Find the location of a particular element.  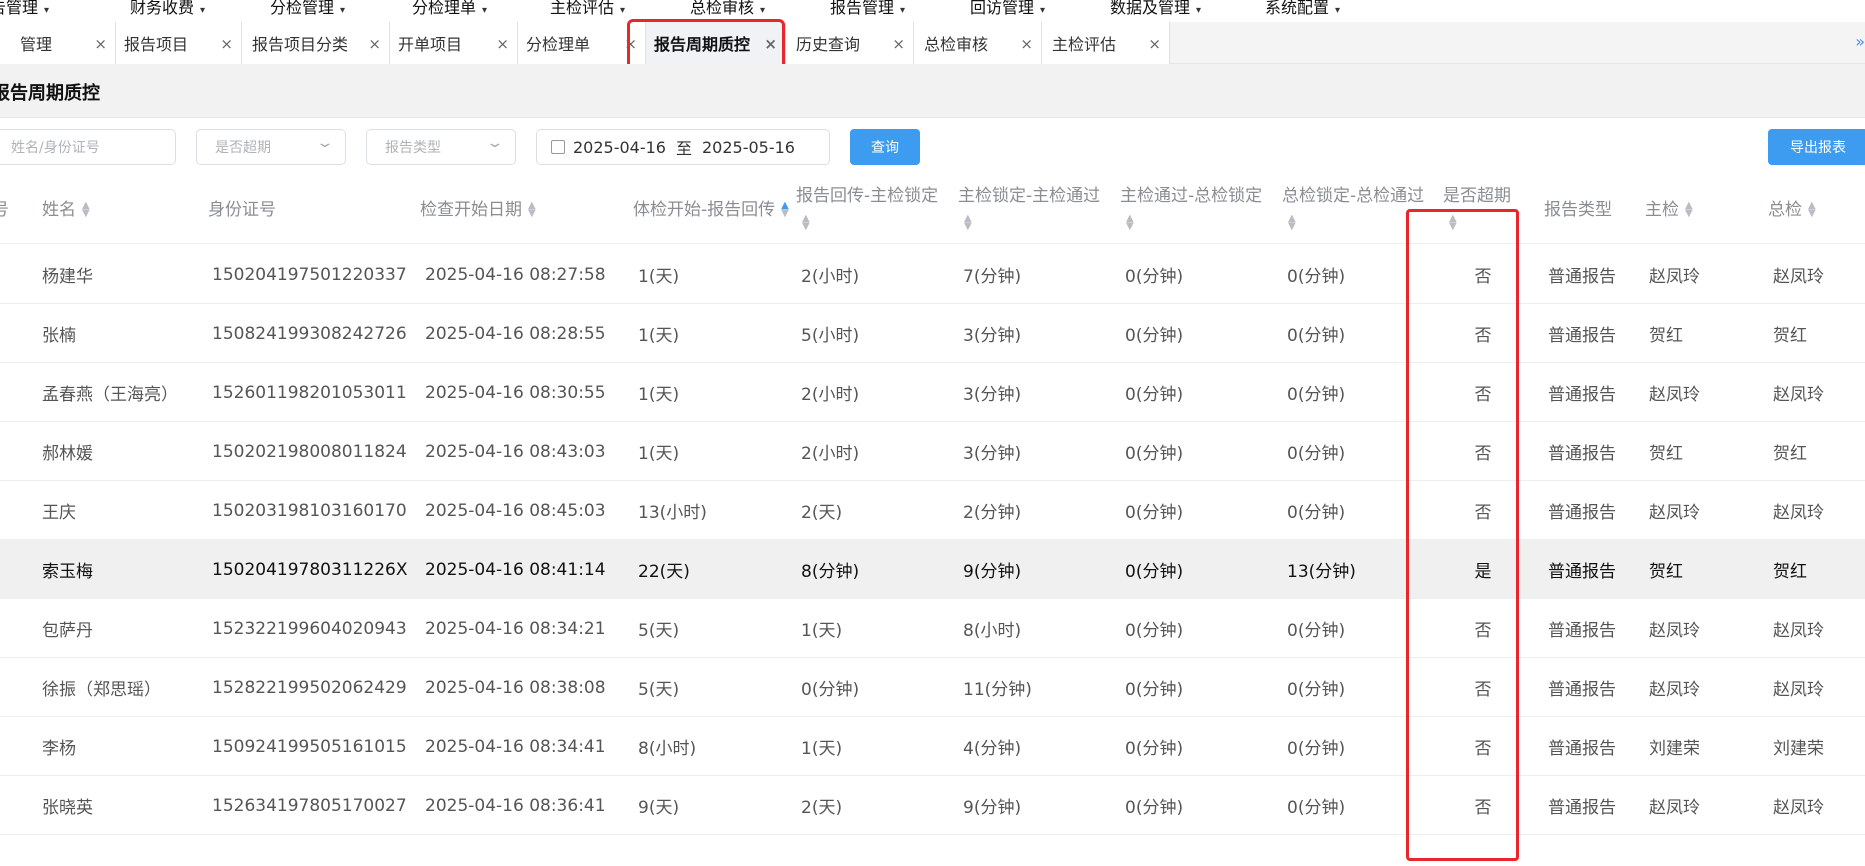

top-menu-item: 分检理单 ▾ is located at coordinates (449, 9).